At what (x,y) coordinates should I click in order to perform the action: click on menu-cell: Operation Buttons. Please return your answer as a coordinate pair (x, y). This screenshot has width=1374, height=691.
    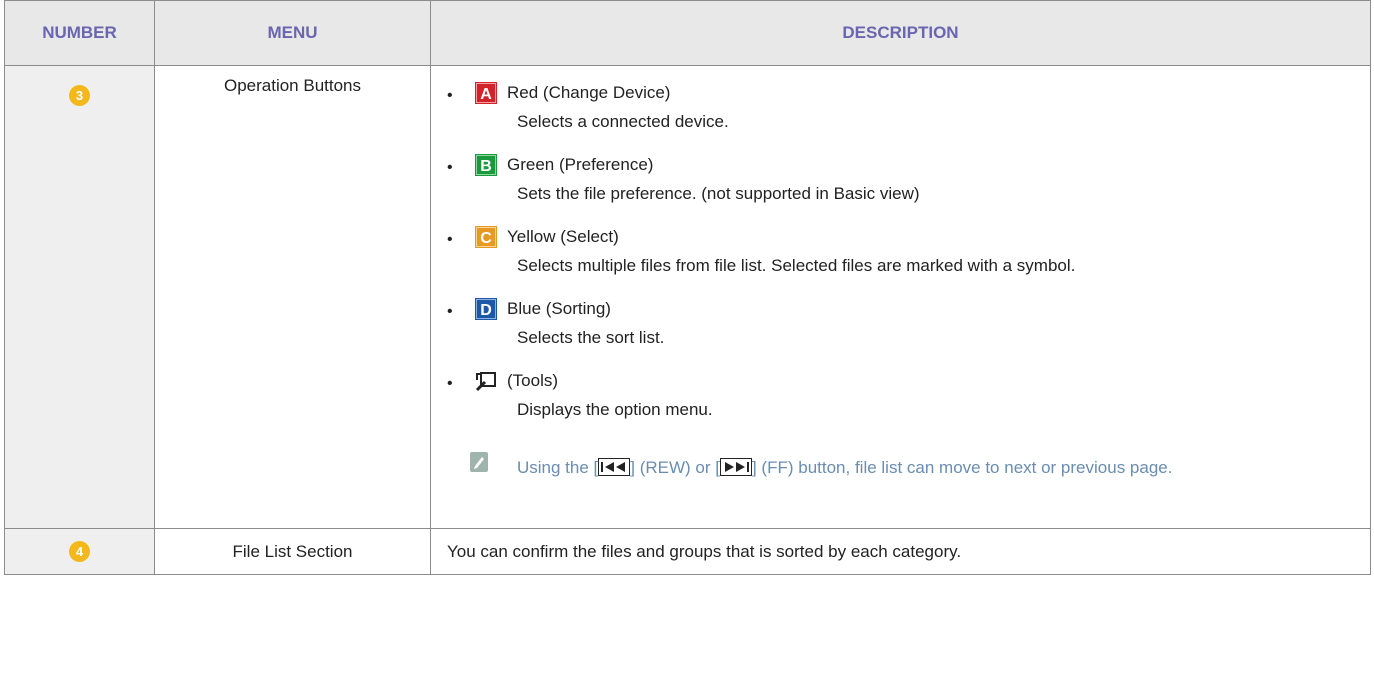
    Looking at the image, I should click on (292, 297).